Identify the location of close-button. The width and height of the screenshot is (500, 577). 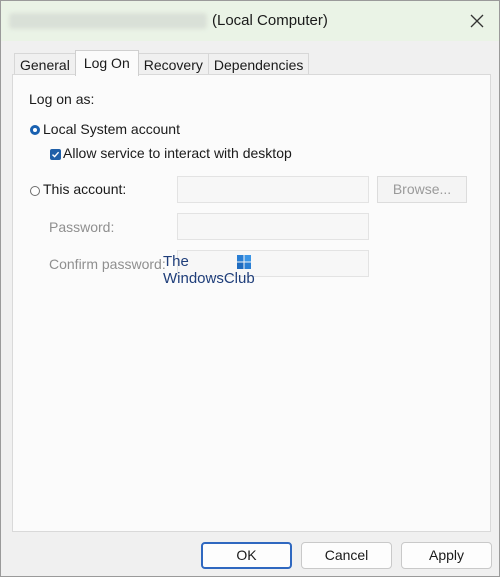
(477, 21).